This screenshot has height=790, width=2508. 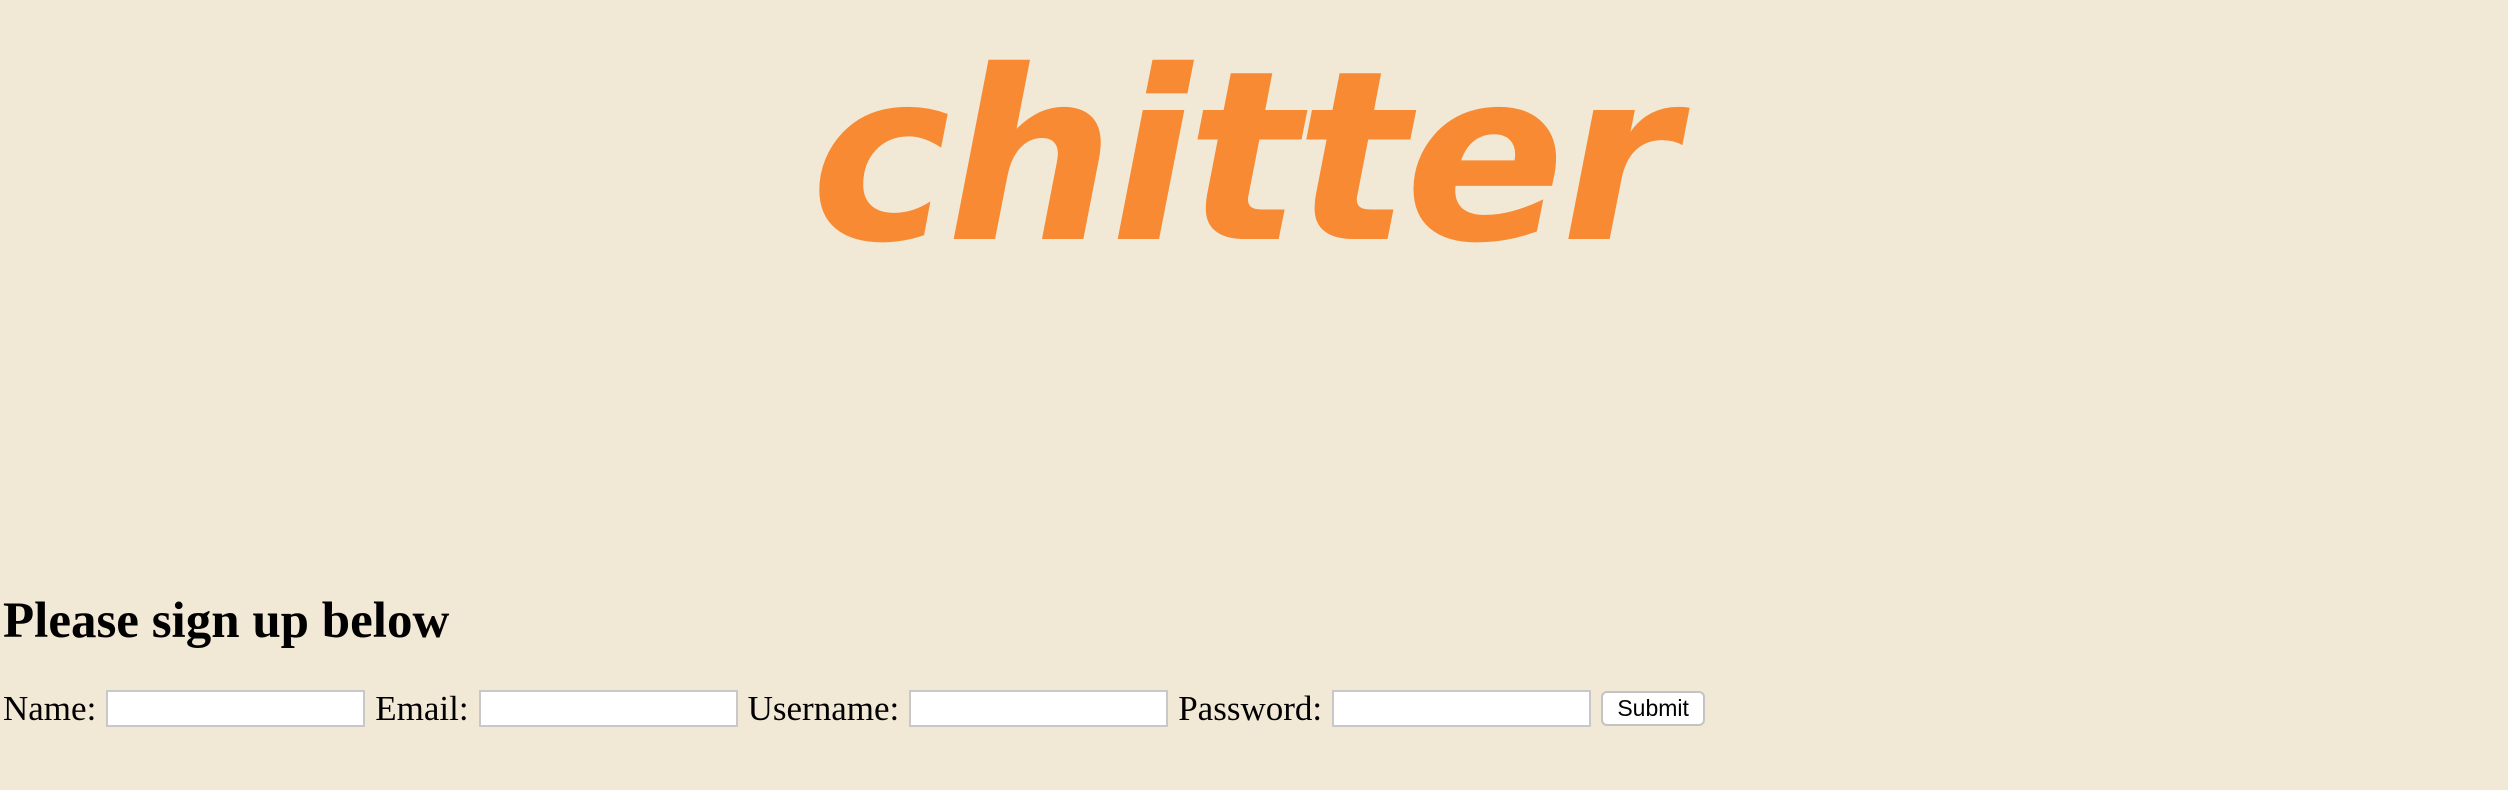 I want to click on signup-form: Name: Email: Username: Password: Submit, so click(x=854, y=708).